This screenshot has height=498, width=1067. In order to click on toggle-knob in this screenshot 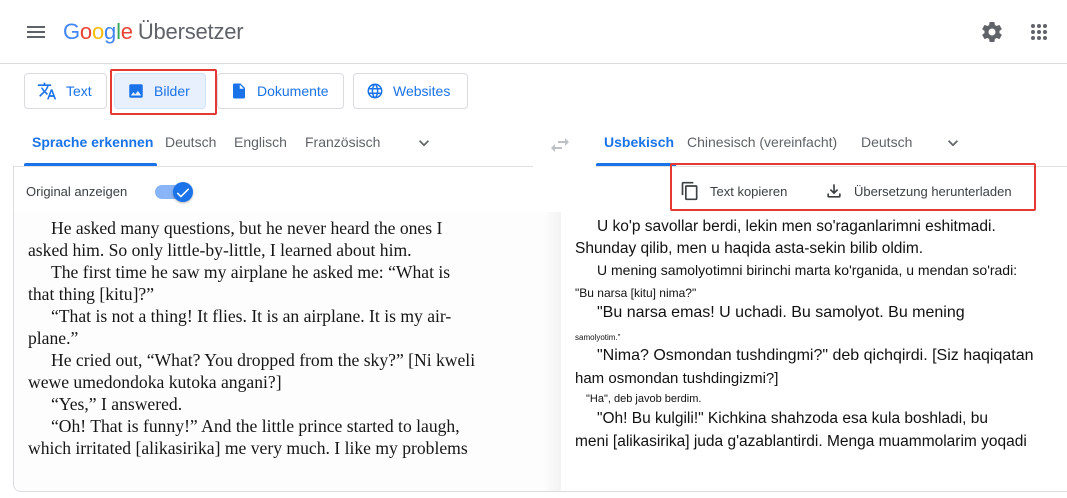, I will do `click(183, 192)`.